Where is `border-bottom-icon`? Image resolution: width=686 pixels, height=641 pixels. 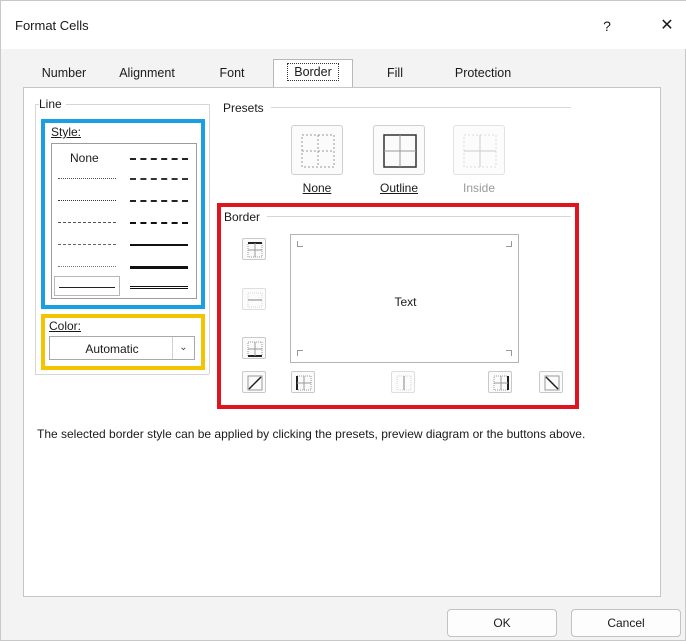 border-bottom-icon is located at coordinates (255, 349).